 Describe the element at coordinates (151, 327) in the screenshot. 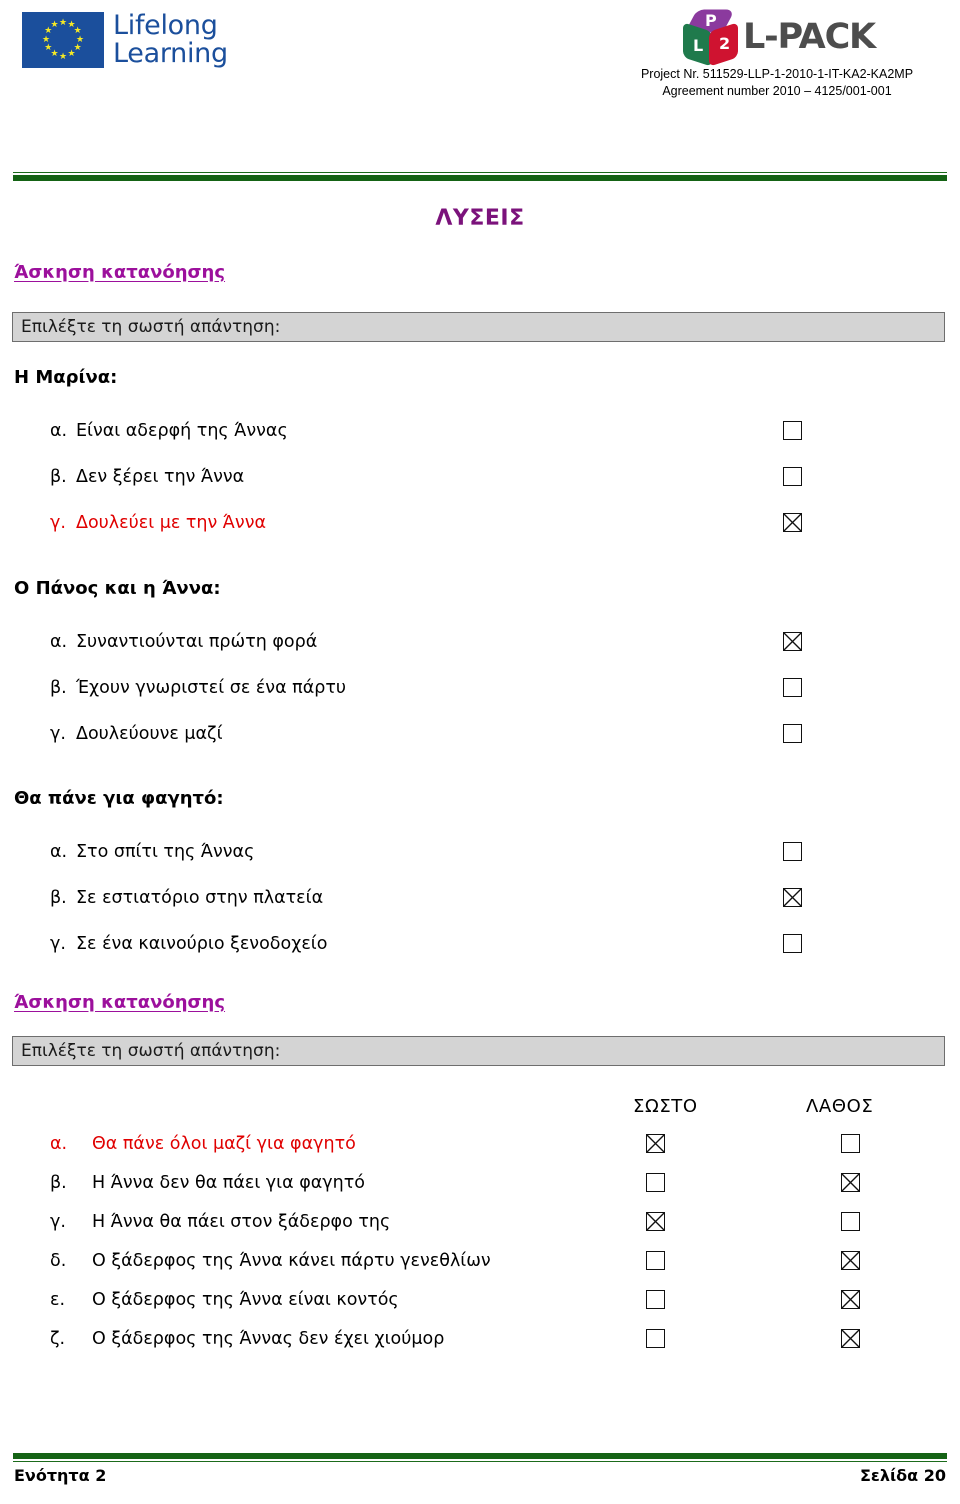

I see `exercise-1-instruction-text: Επιλέξτε τη σωστή απάντηση:` at that location.